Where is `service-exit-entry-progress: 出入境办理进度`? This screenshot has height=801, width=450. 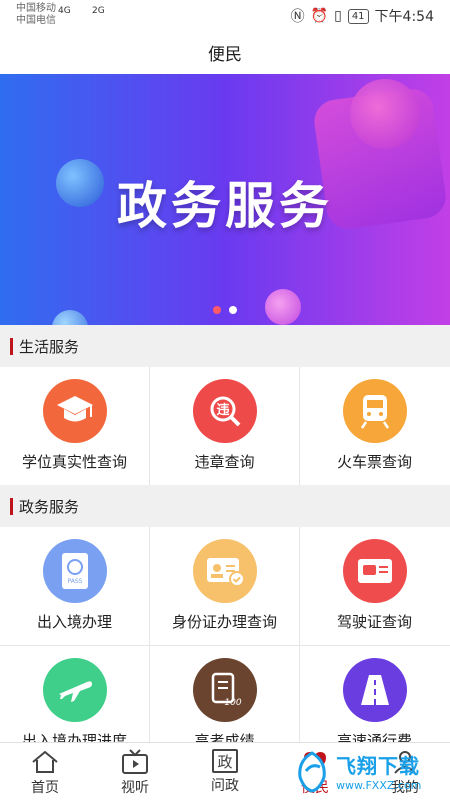 service-exit-entry-progress: 出入境办理进度 is located at coordinates (74, 694).